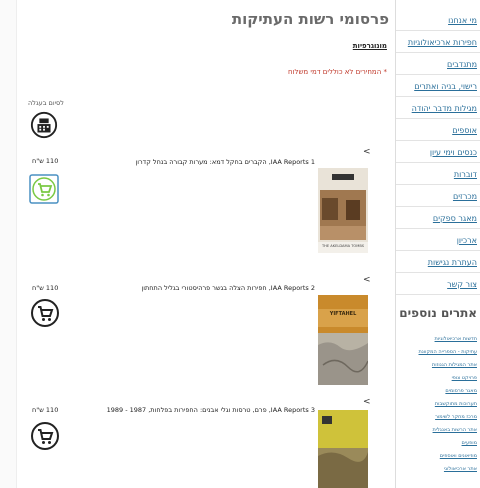 The height and width of the screenshot is (488, 480). I want to click on site-link: מרכז מחקר לשימור, so click(456, 417).